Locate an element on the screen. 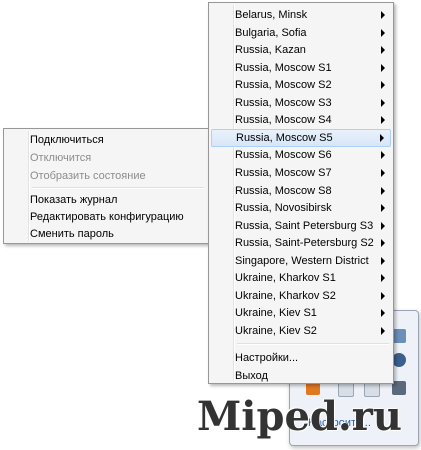 The width and height of the screenshot is (421, 450). menu-item-label: Отобразить состояние is located at coordinates (88, 176).